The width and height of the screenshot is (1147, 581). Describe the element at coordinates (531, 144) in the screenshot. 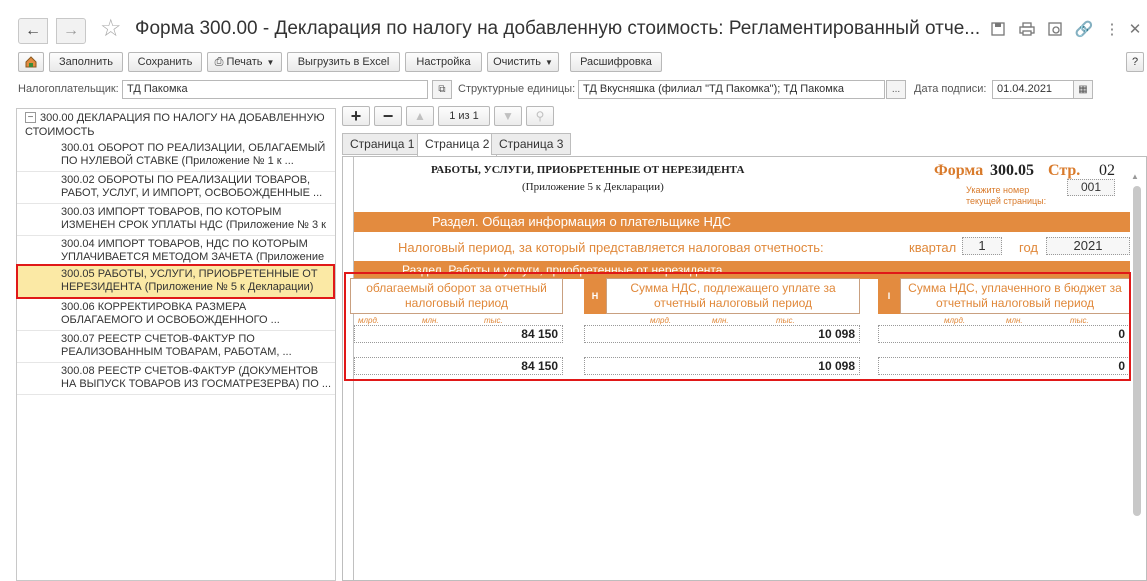

I see `tab-page-3: Страница 3` at that location.